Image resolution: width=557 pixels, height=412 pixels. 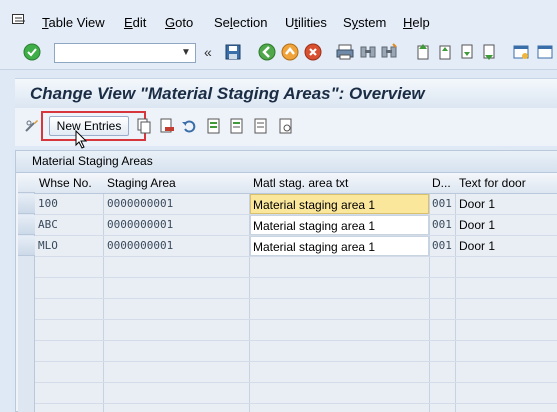 I want to click on select-block-icon, so click(x=237, y=126).